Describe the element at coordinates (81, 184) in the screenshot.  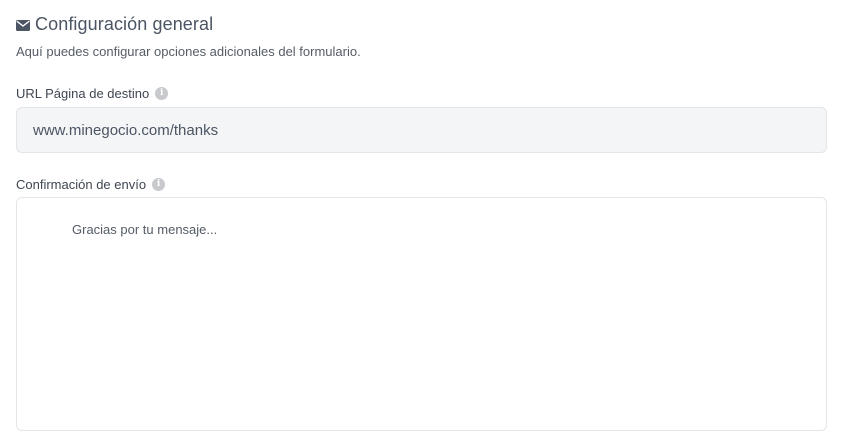
I see `confirmation-field-label: Confirmación de envío` at that location.